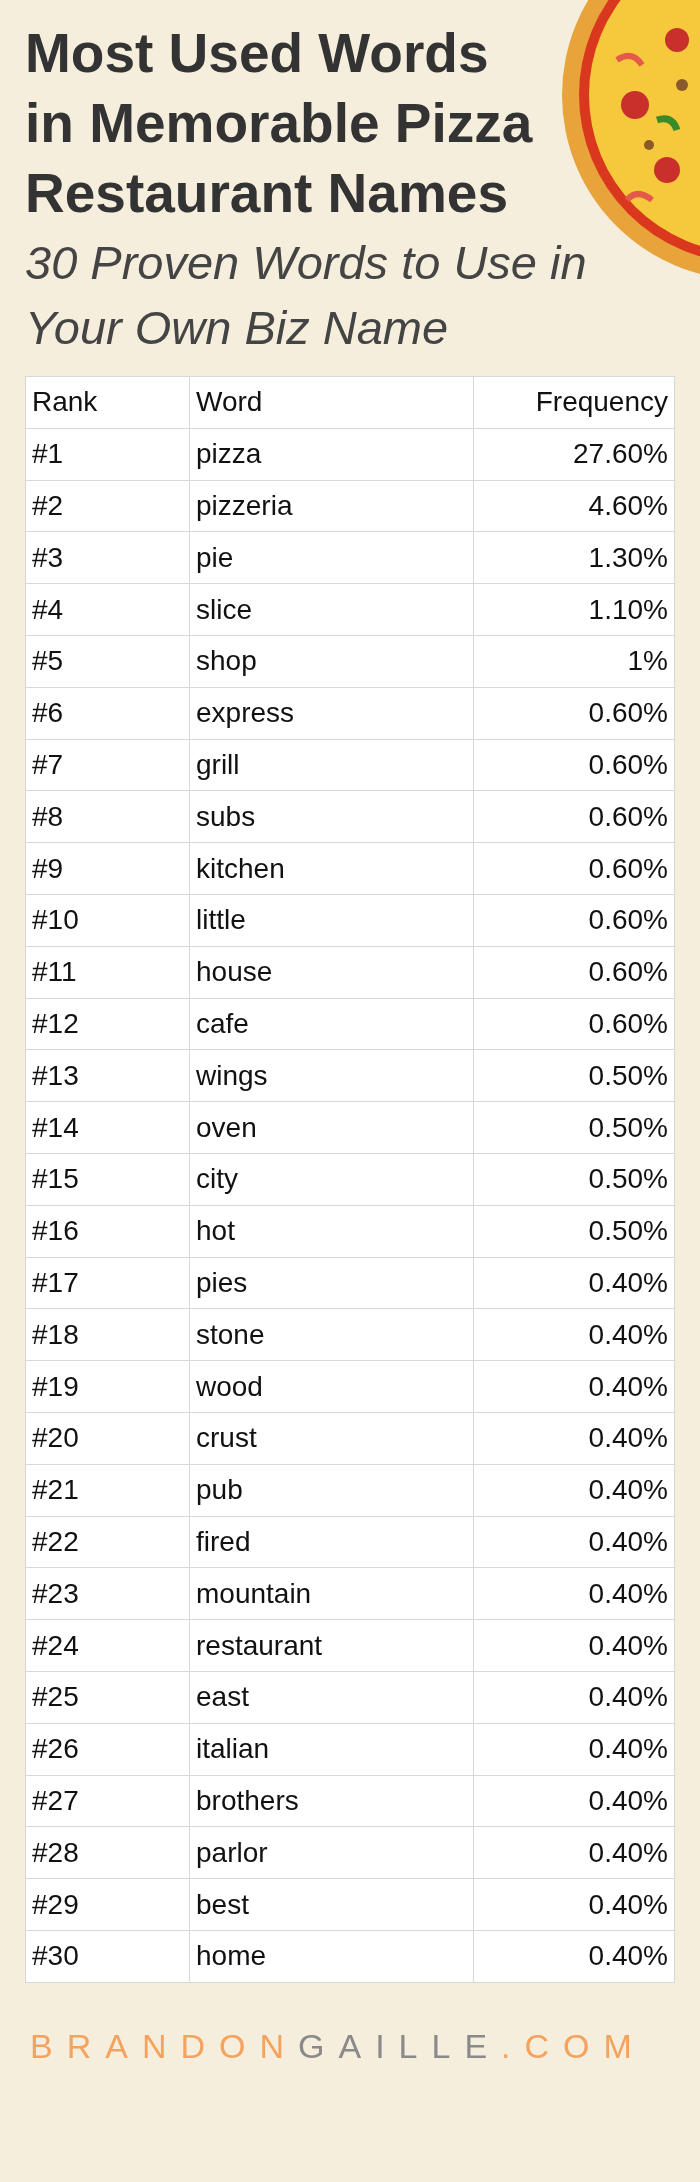 The height and width of the screenshot is (2182, 700). I want to click on table-cell: #4, so click(107, 609).